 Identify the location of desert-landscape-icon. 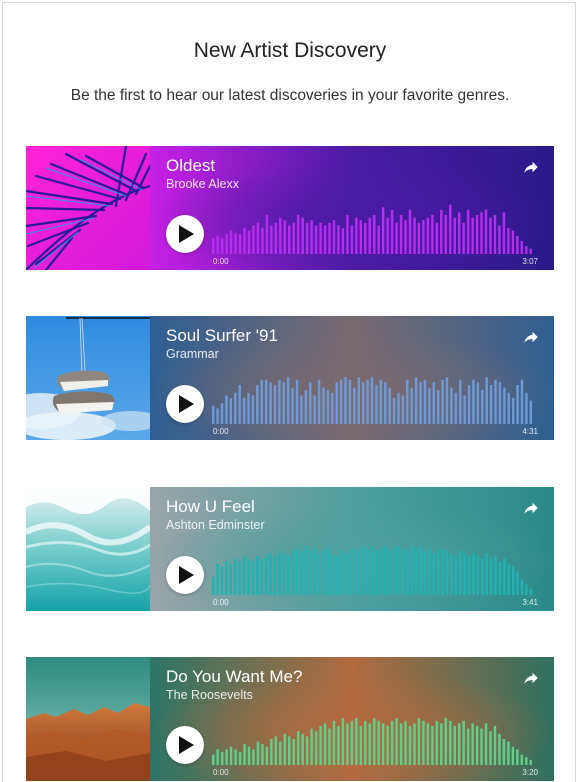
(88, 719).